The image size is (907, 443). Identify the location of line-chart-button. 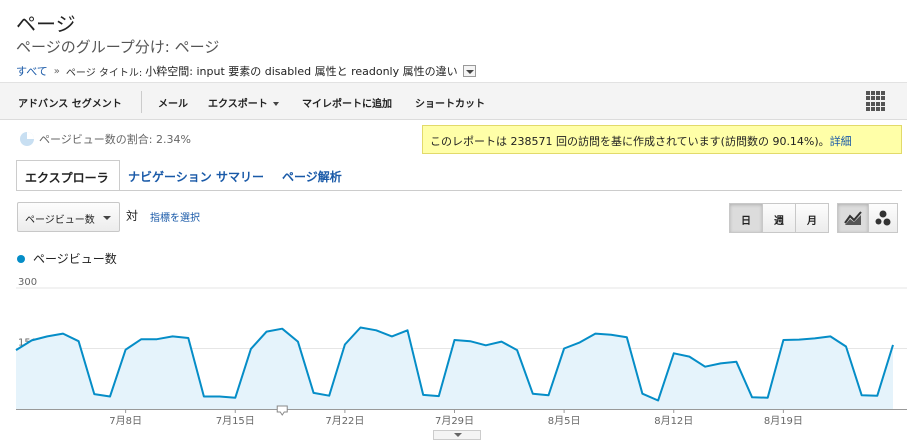
(853, 218).